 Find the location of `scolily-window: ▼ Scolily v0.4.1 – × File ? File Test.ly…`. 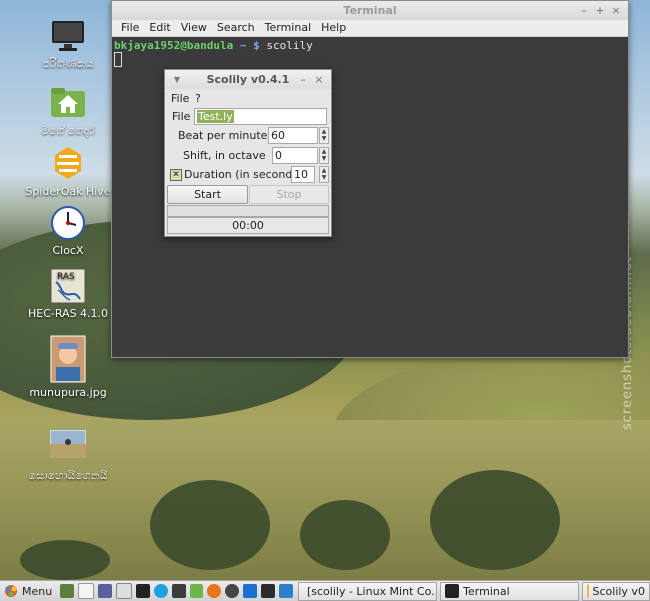

scolily-window: ▼ Scolily v0.4.1 – × File ? File Test.ly… is located at coordinates (248, 153).